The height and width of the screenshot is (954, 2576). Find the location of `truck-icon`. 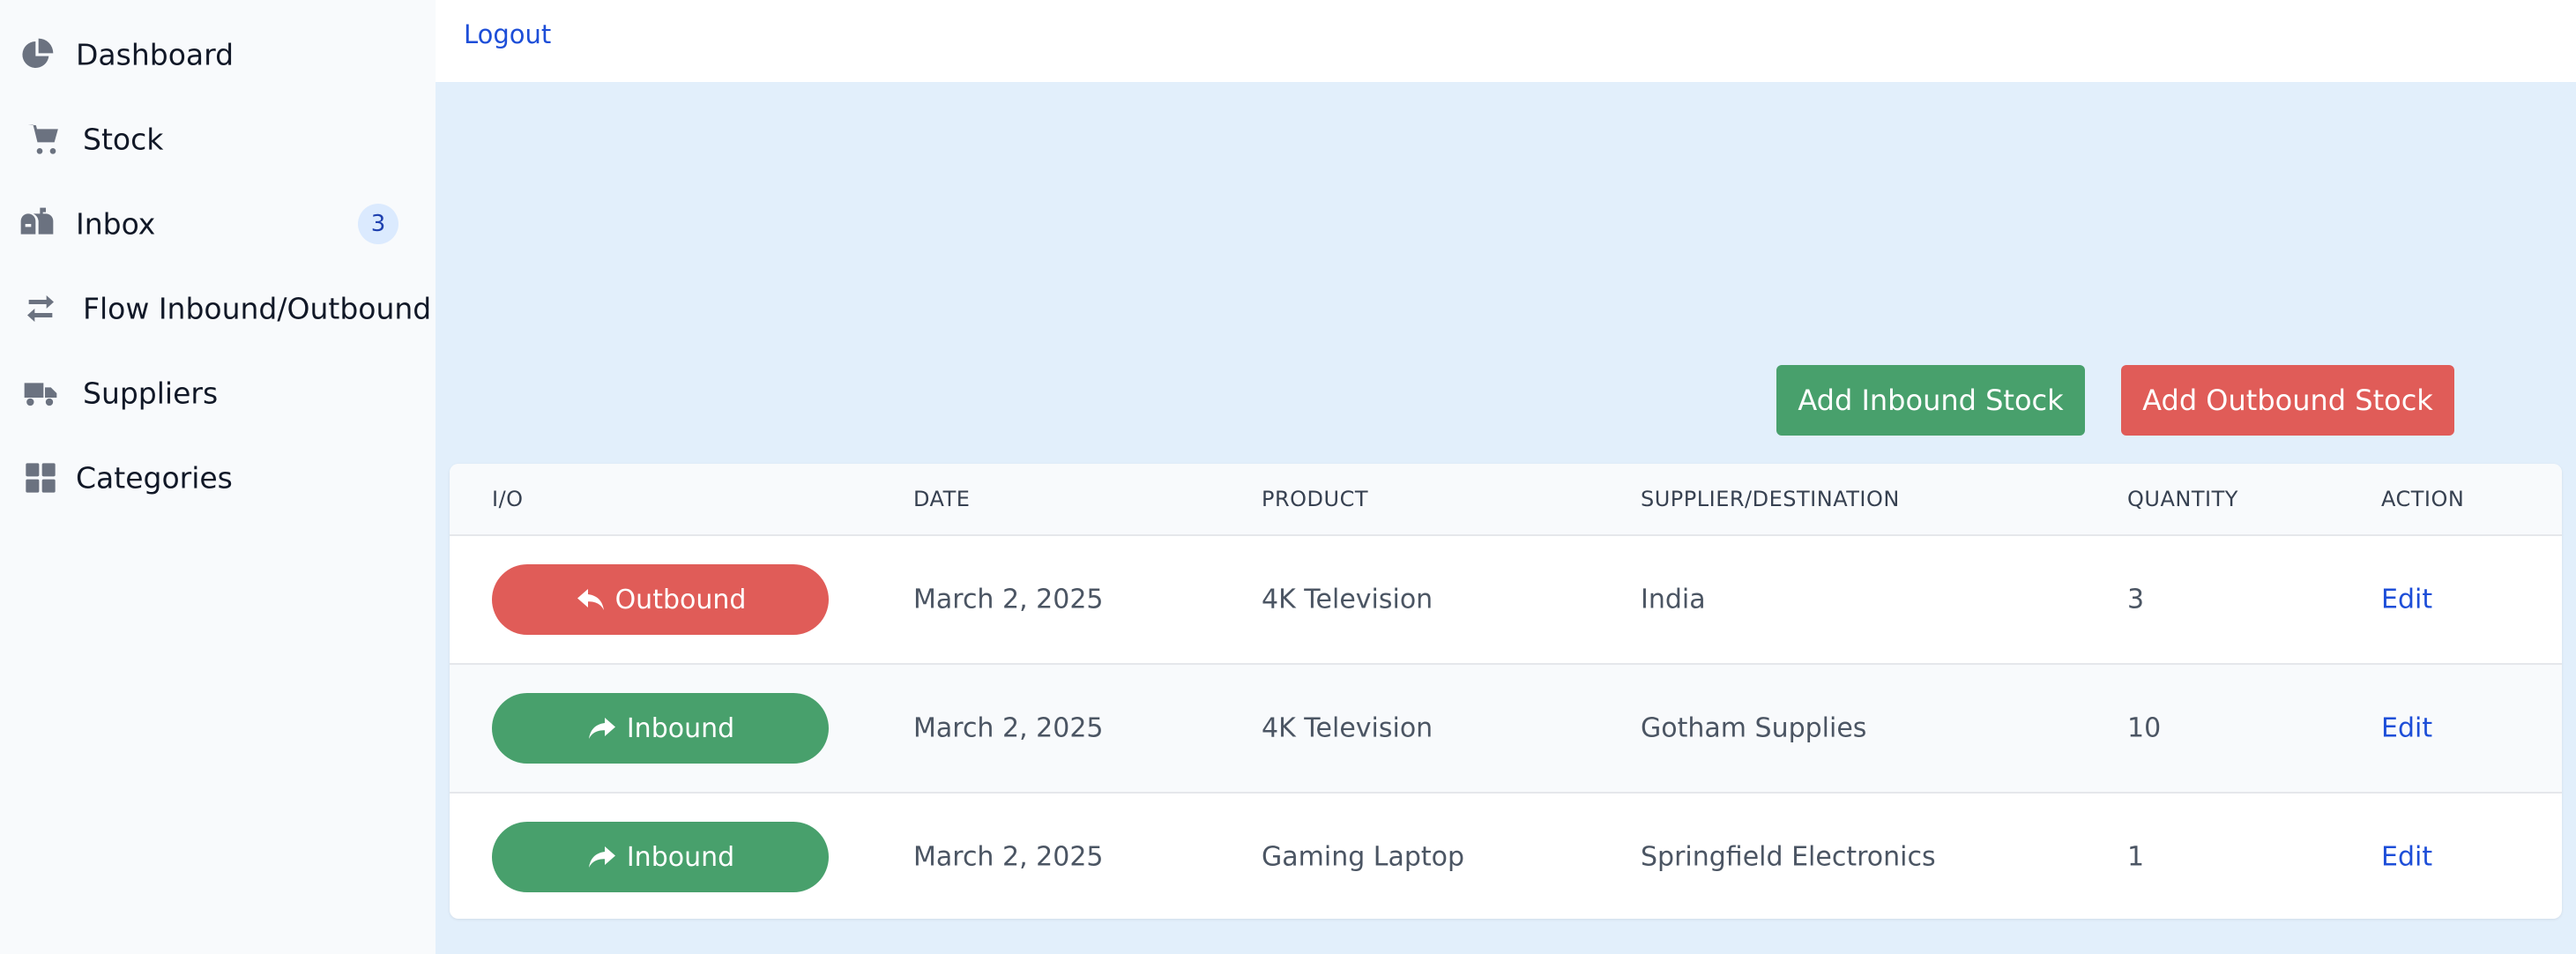

truck-icon is located at coordinates (41, 393).